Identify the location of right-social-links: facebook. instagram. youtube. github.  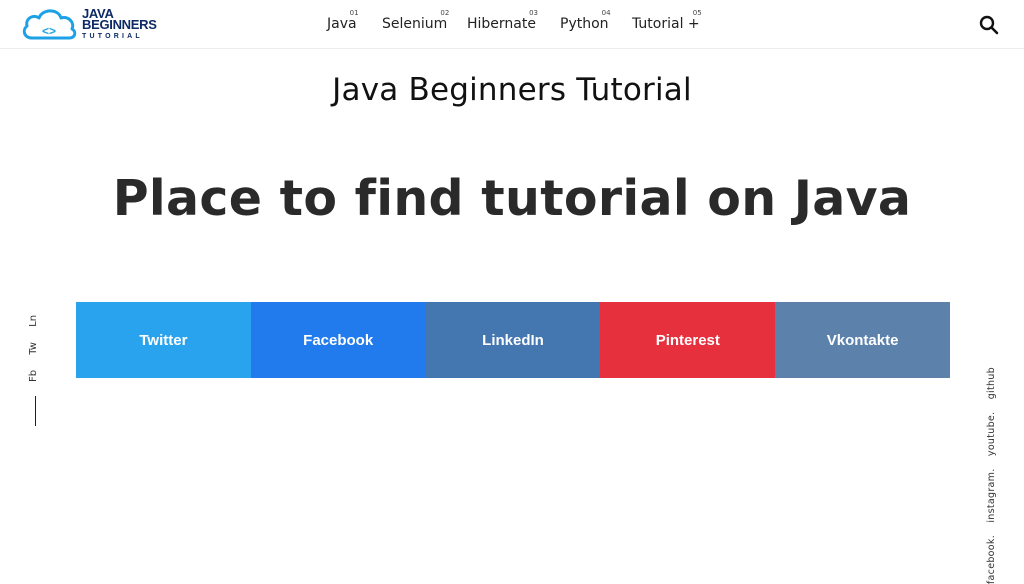
(993, 372).